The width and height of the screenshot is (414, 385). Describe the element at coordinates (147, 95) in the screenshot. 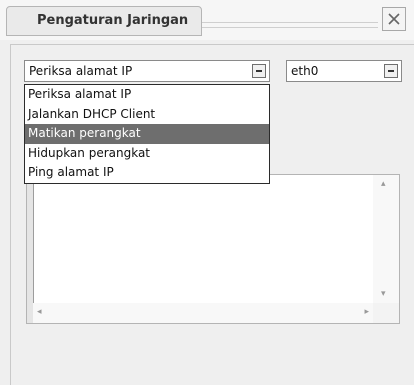

I see `dropdown-item: Periksa alamat IP` at that location.